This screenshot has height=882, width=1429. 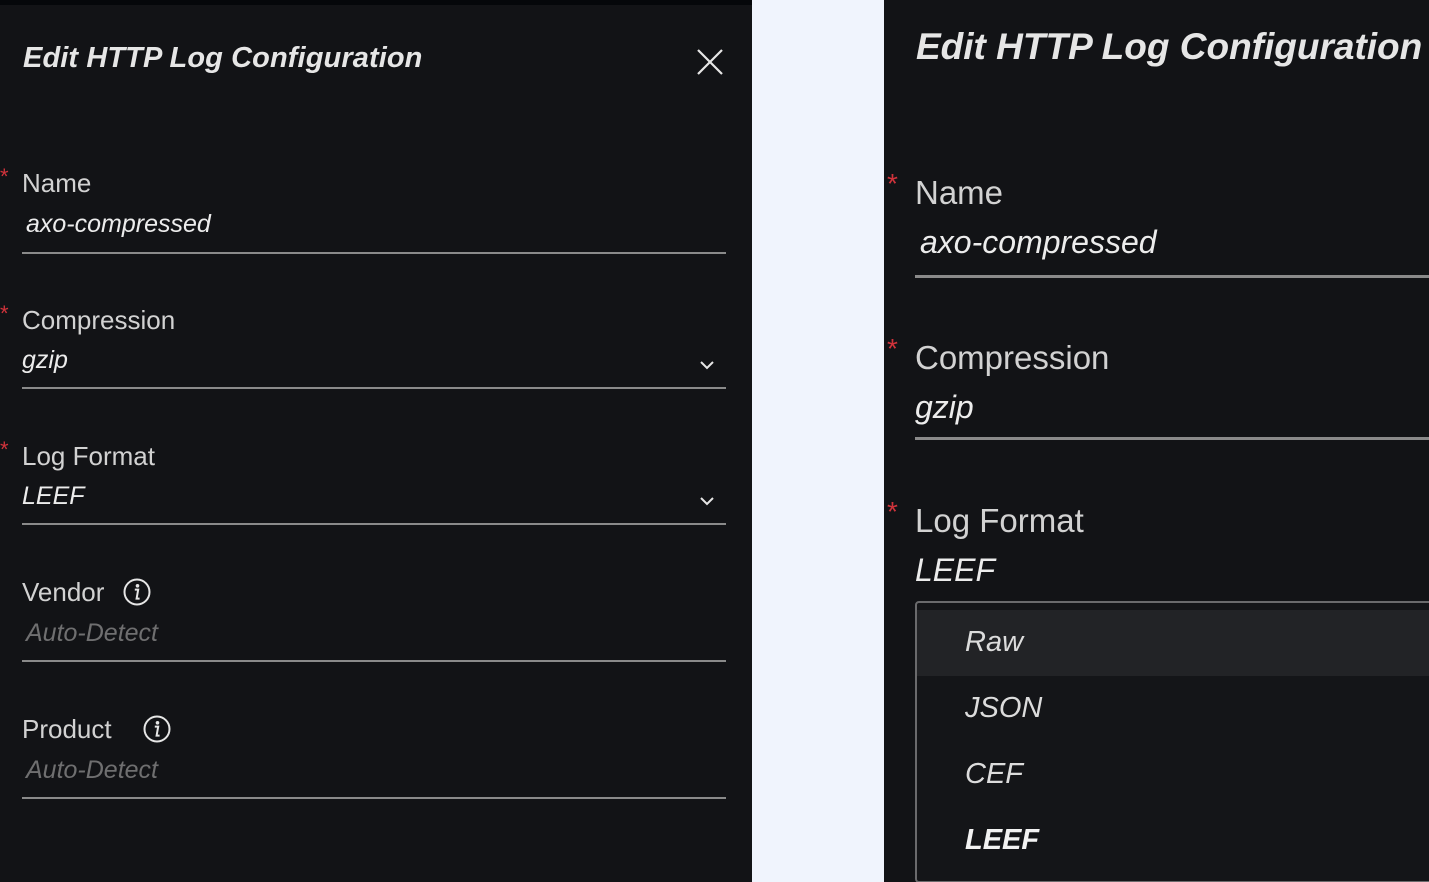 I want to click on dropdown-option-leef: LEEF, so click(x=1173, y=841).